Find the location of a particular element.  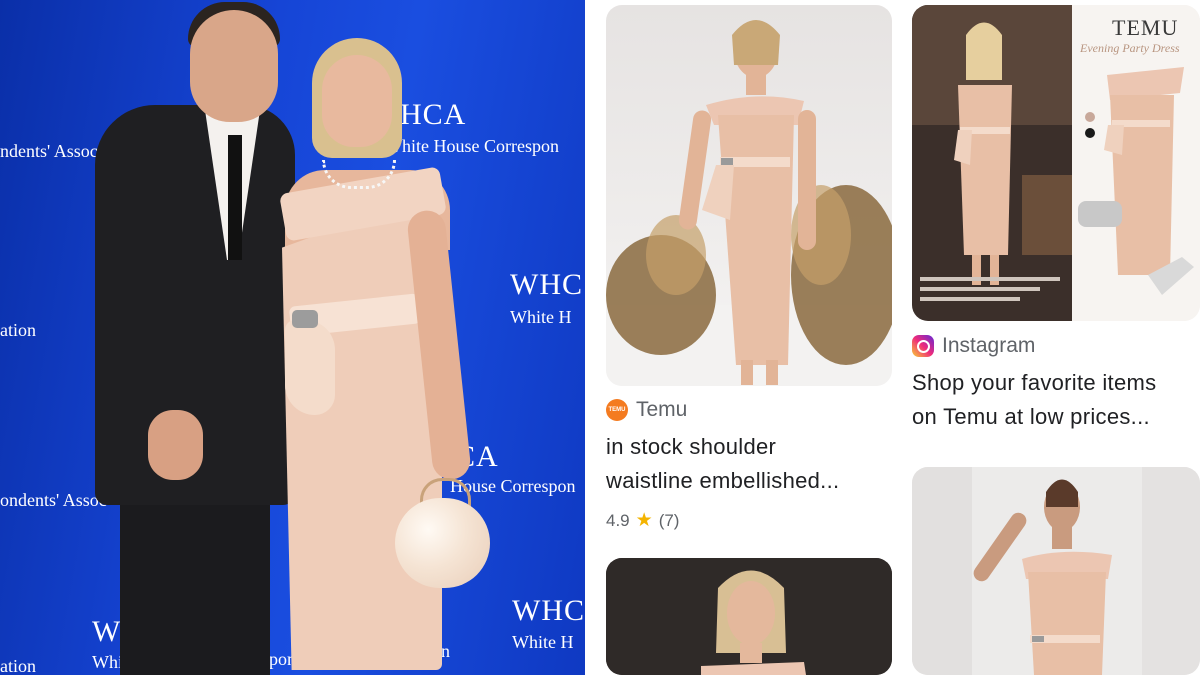

result-image-temu-dress is located at coordinates (749, 195).